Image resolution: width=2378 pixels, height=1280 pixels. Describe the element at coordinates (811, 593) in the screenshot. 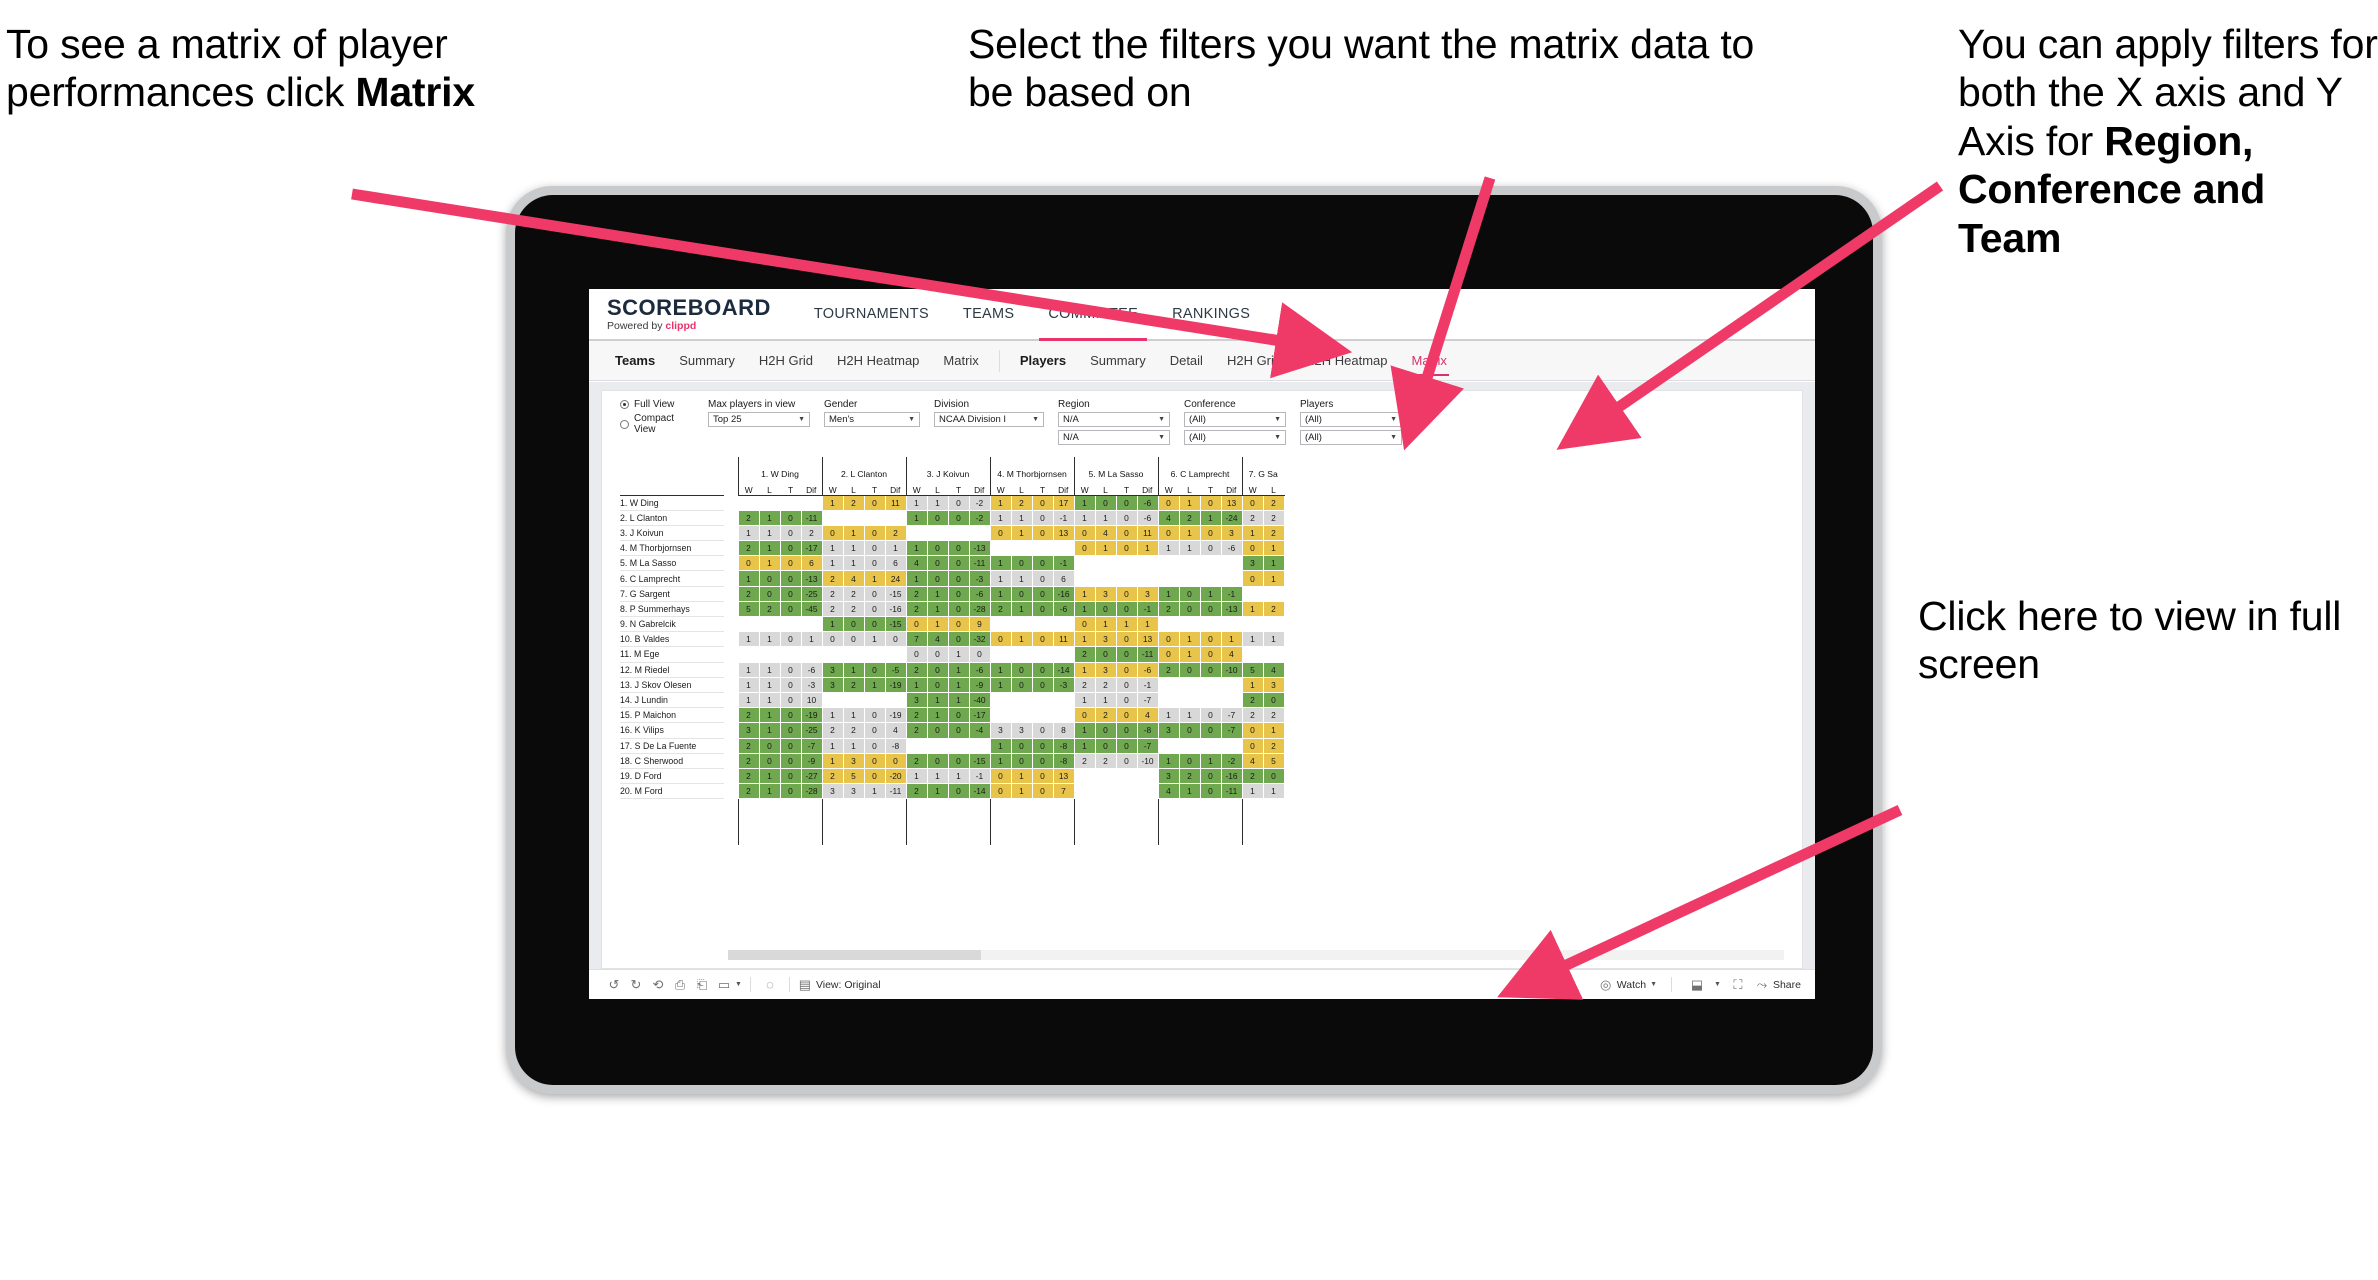

I see `matrix-cell: -25` at that location.